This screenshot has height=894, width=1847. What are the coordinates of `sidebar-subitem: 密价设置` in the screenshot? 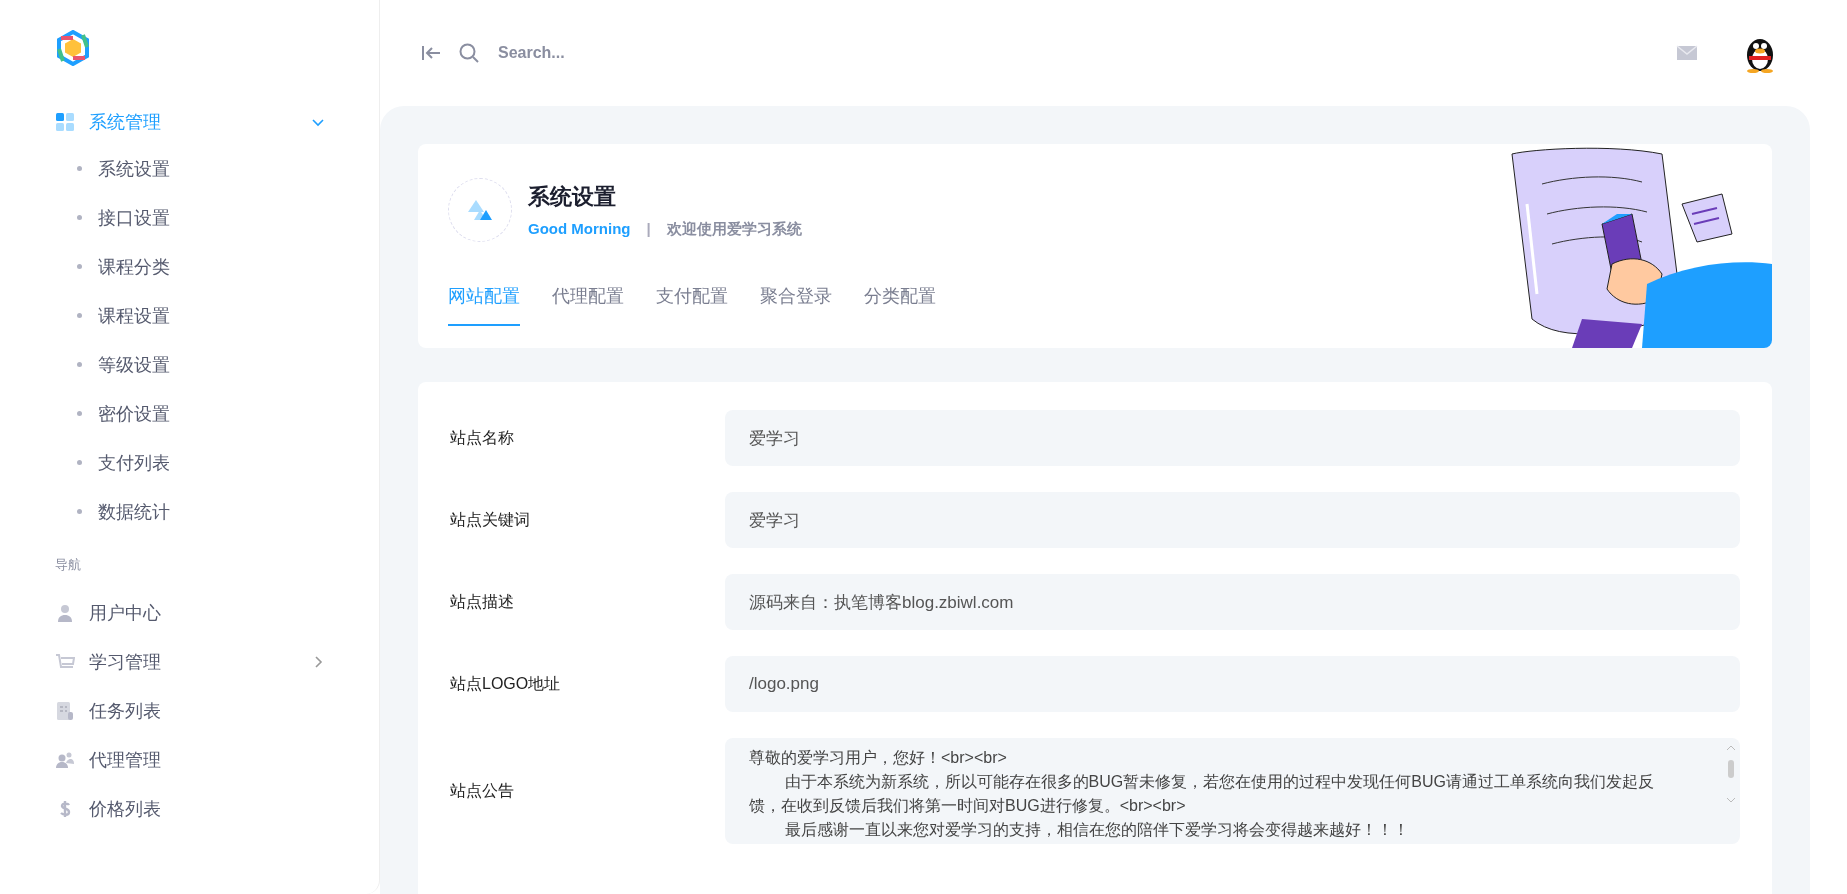 It's located at (217, 413).